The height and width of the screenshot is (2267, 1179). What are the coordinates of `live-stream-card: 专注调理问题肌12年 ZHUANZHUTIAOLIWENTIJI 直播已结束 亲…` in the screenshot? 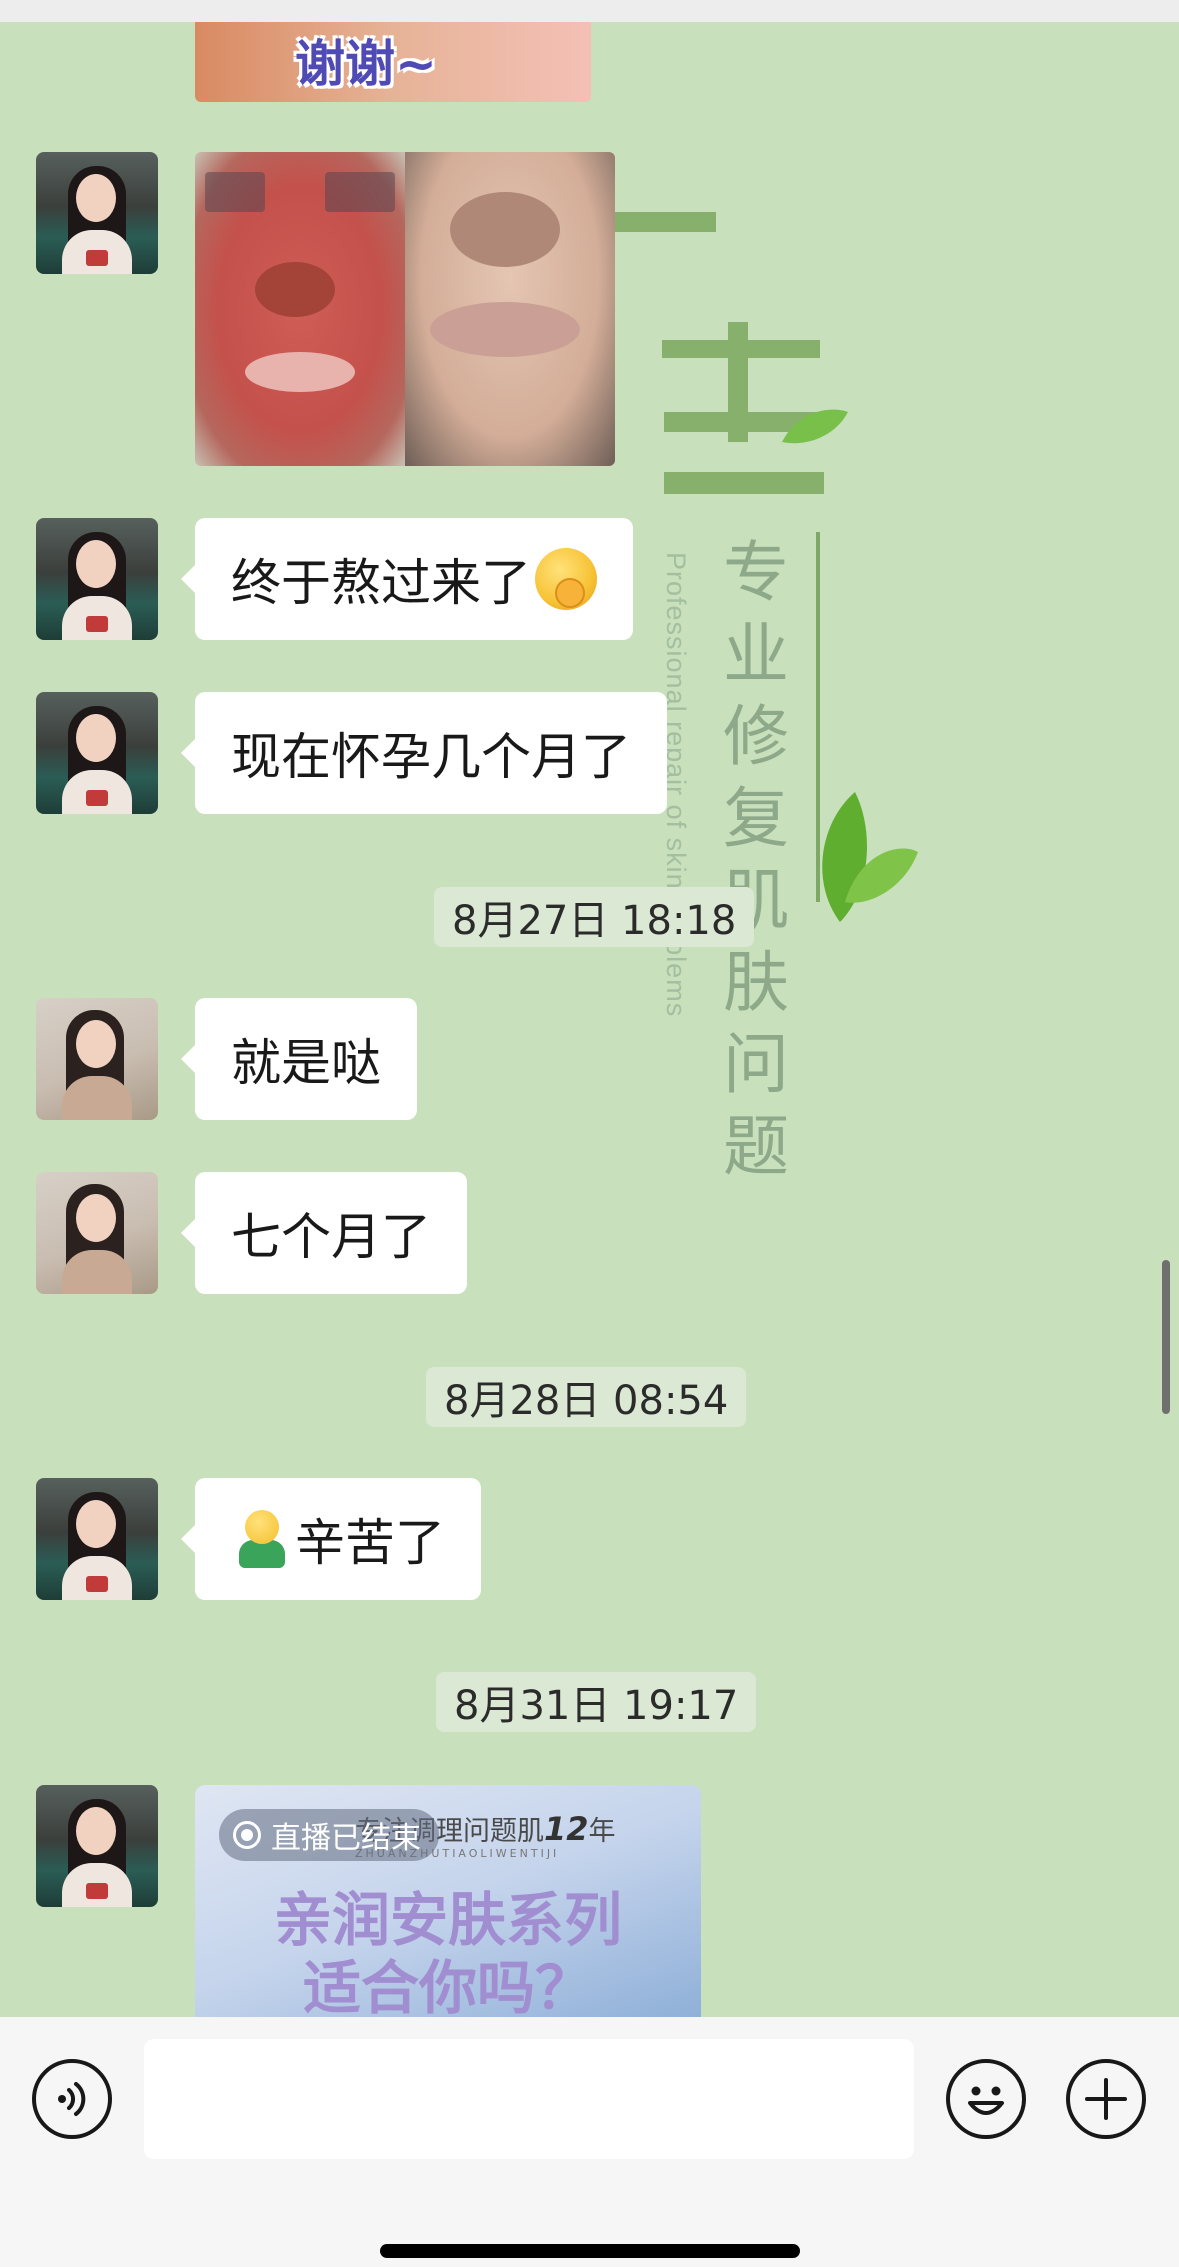 It's located at (448, 1901).